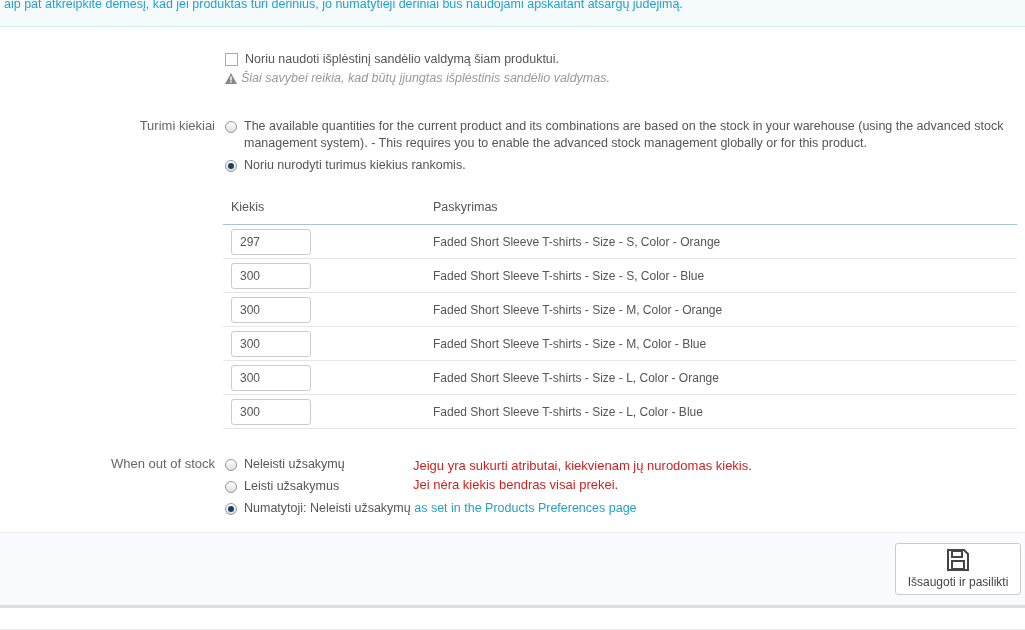 This screenshot has width=1025, height=630. I want to click on radio-label: Noriu nurodyti turimus kiekius rankomis., so click(355, 165).